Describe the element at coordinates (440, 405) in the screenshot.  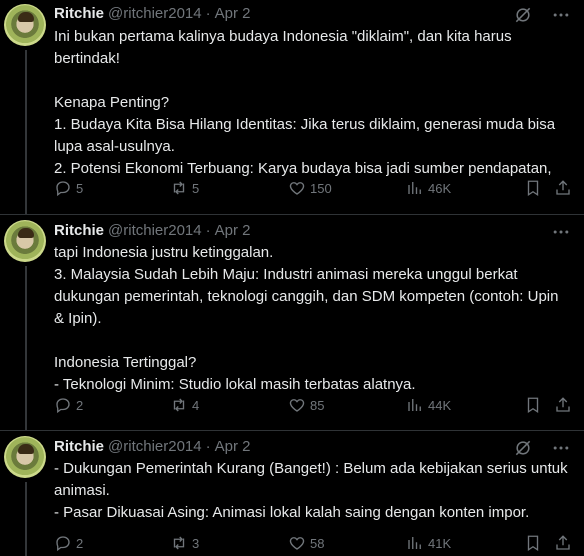
I see `views-count: 44K` at that location.